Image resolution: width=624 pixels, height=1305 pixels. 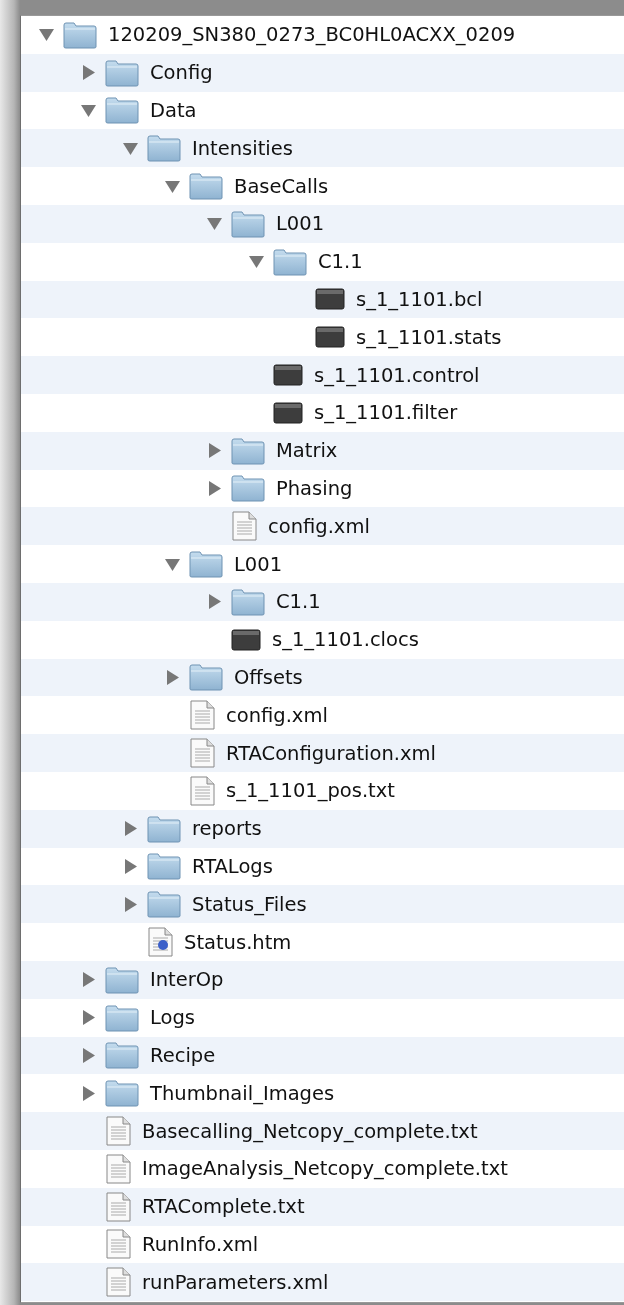 What do you see at coordinates (160, 942) in the screenshot?
I see `web-document-icon` at bounding box center [160, 942].